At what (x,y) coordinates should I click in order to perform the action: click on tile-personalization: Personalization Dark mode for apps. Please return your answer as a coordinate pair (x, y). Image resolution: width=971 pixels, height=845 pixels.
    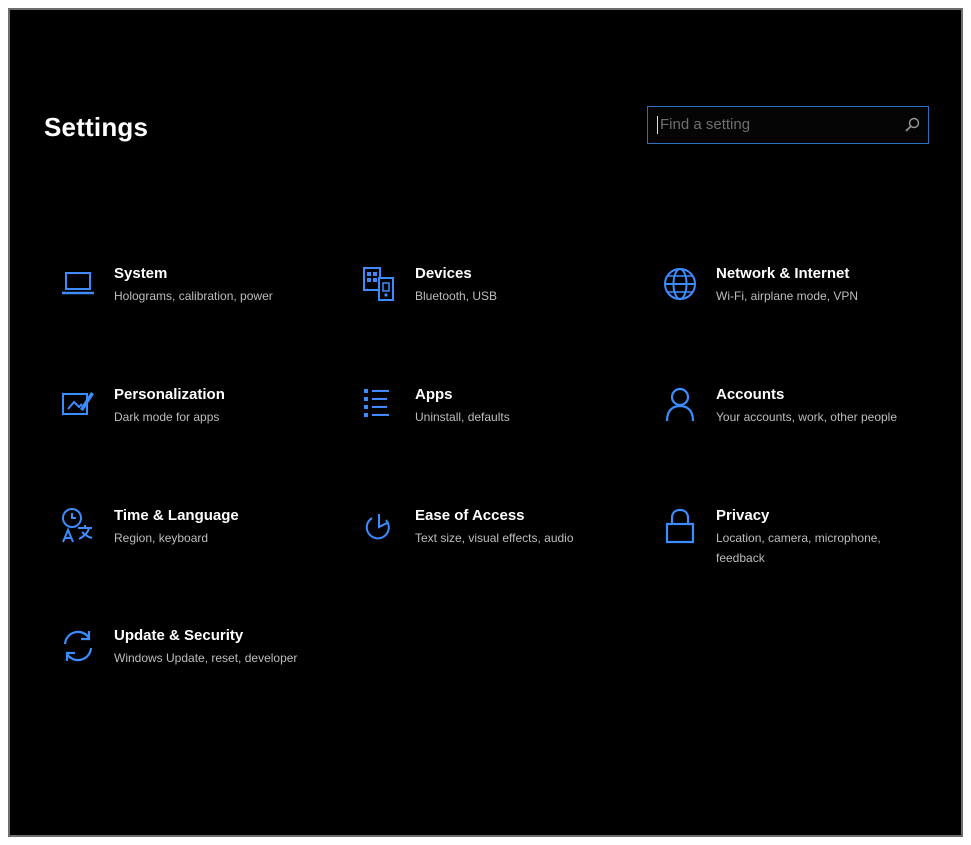
    Looking at the image, I should click on (193, 430).